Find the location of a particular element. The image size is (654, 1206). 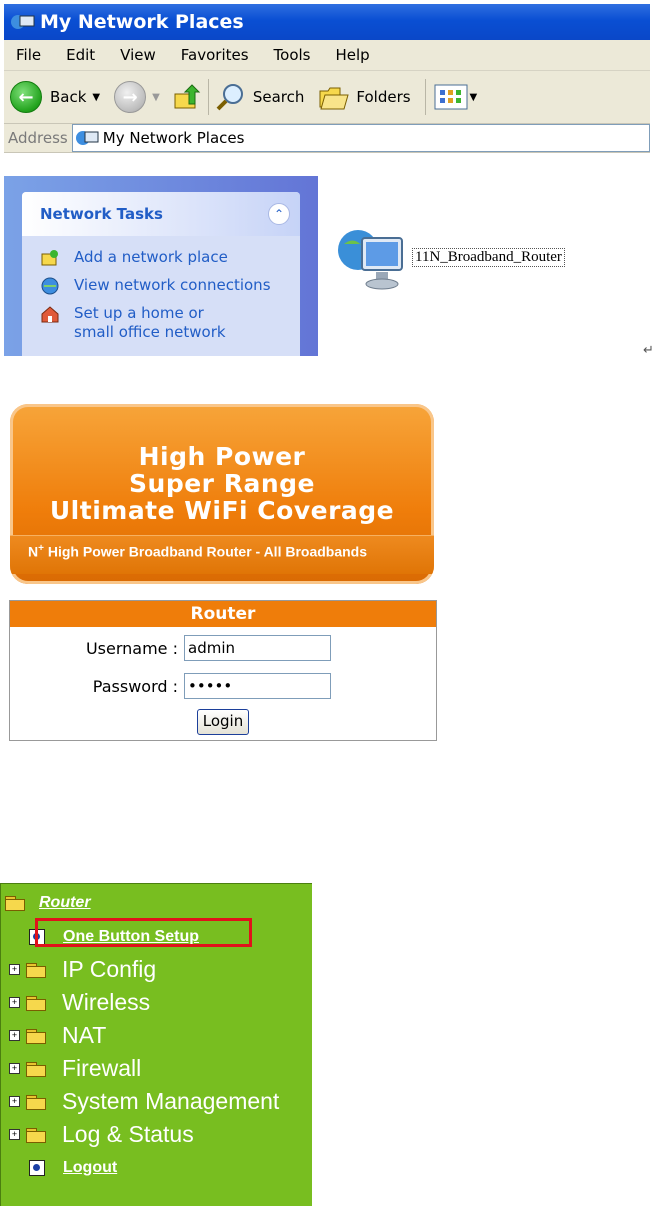

banner-line-2: Super Range is located at coordinates (222, 483).